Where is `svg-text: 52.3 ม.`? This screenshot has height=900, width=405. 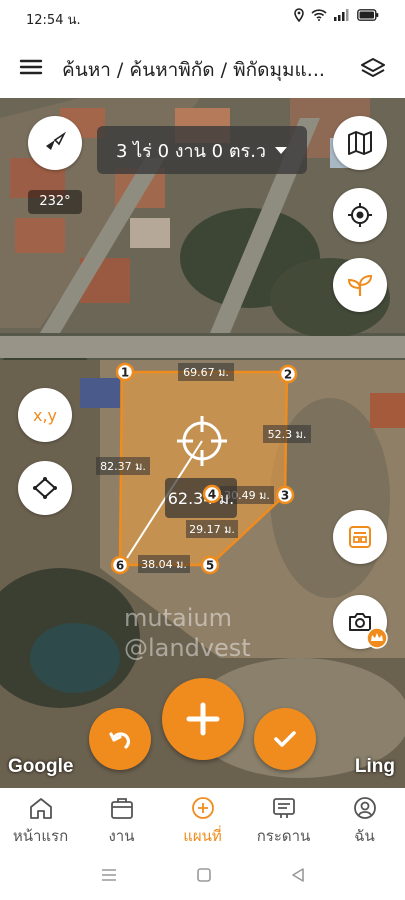
svg-text: 52.3 ม. is located at coordinates (287, 434).